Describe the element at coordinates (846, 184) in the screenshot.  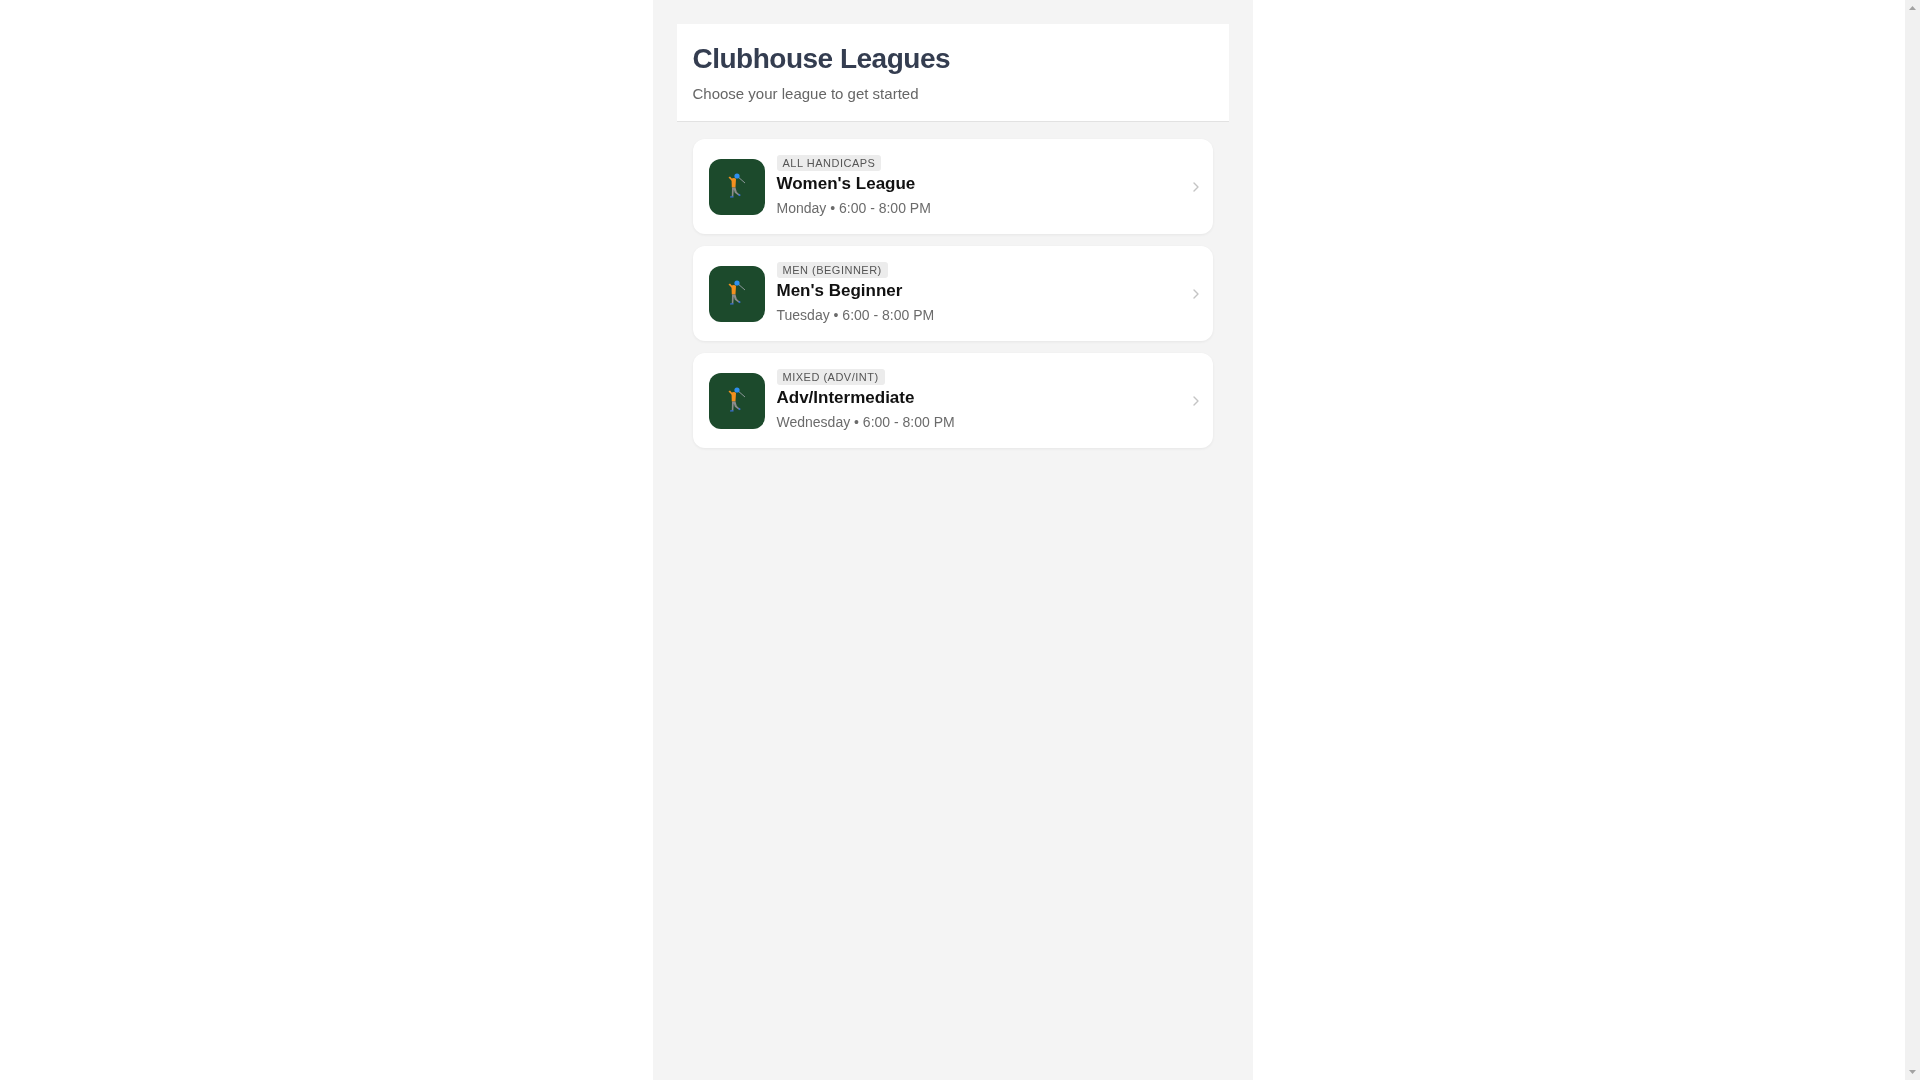
I see `league-name: Women's League` at that location.